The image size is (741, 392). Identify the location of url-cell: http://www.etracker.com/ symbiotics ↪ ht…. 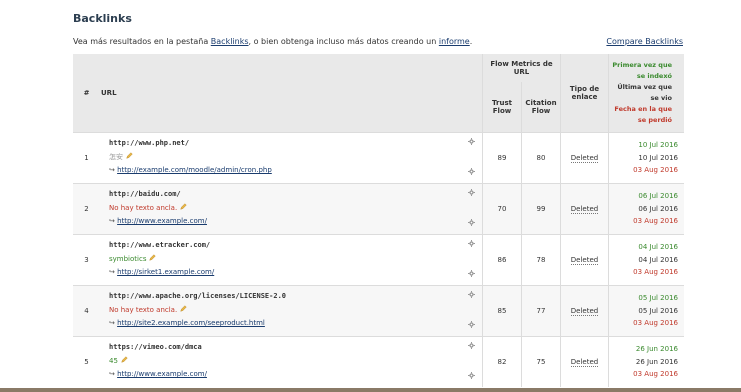
(291, 260).